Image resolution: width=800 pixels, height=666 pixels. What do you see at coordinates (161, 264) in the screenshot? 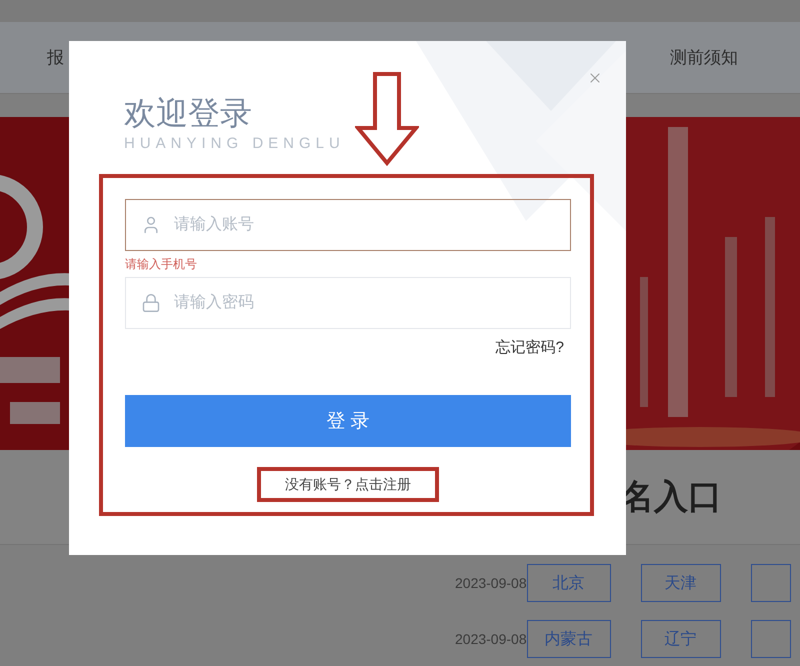
I see `error-message: 请输入手机号` at bounding box center [161, 264].